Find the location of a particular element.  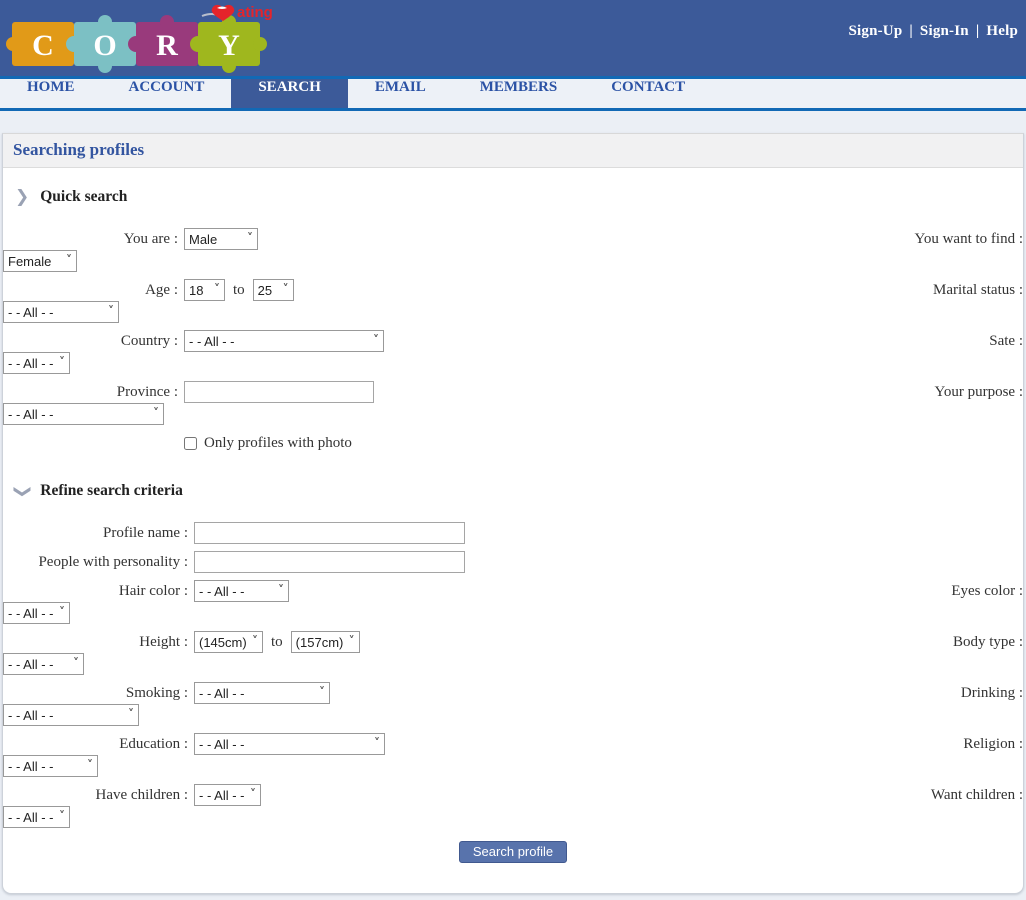

age-from-select: 18 is located at coordinates (204, 290).